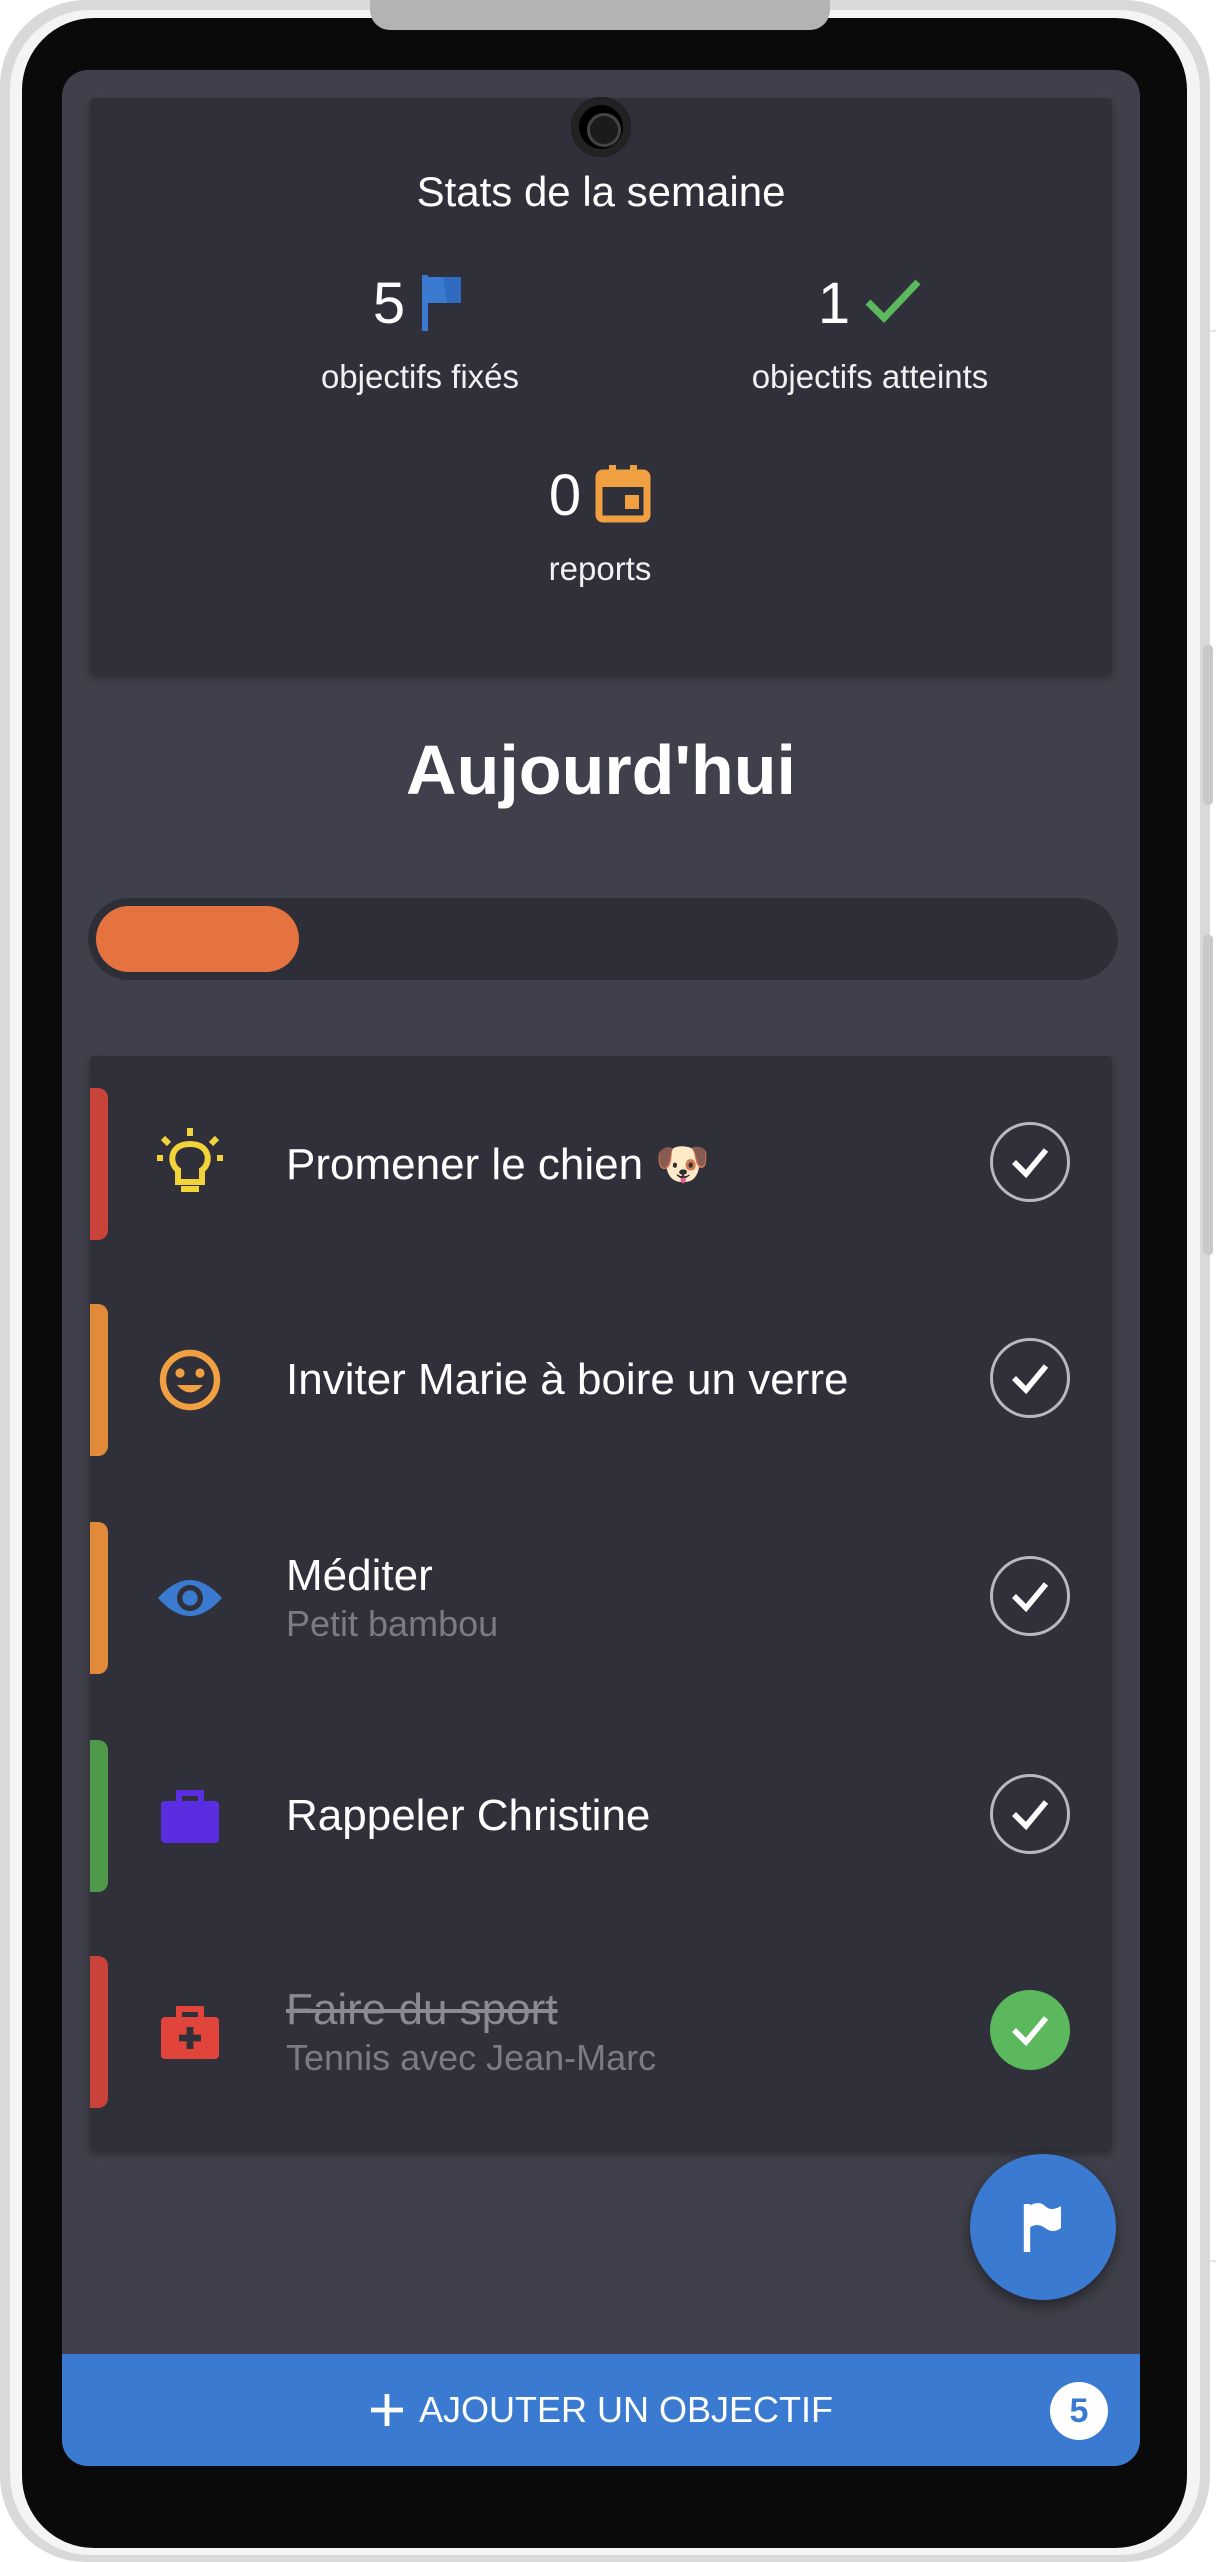 The width and height of the screenshot is (1216, 2562). What do you see at coordinates (1079, 2411) in the screenshot?
I see `objective-count-badge: 5` at bounding box center [1079, 2411].